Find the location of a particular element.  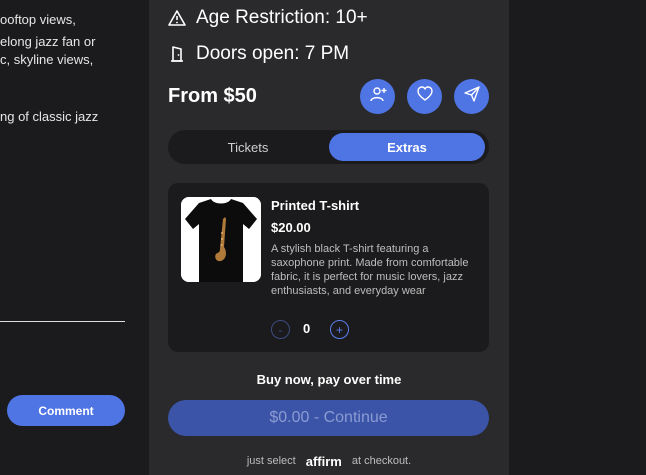

door-icon is located at coordinates (177, 54).